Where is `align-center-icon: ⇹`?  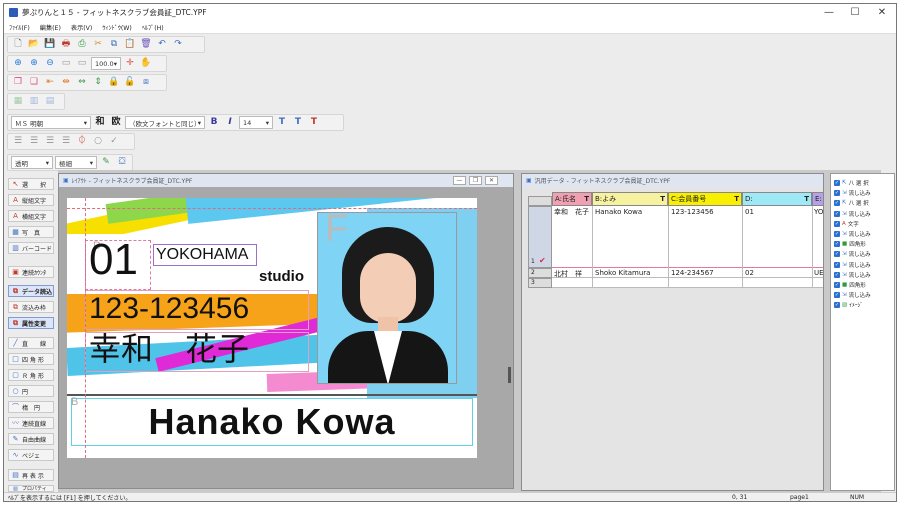
align-center-icon: ⇹ is located at coordinates (66, 83).